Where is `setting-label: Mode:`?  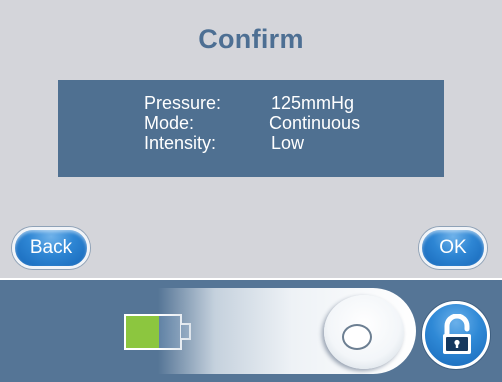 setting-label: Mode: is located at coordinates (169, 123).